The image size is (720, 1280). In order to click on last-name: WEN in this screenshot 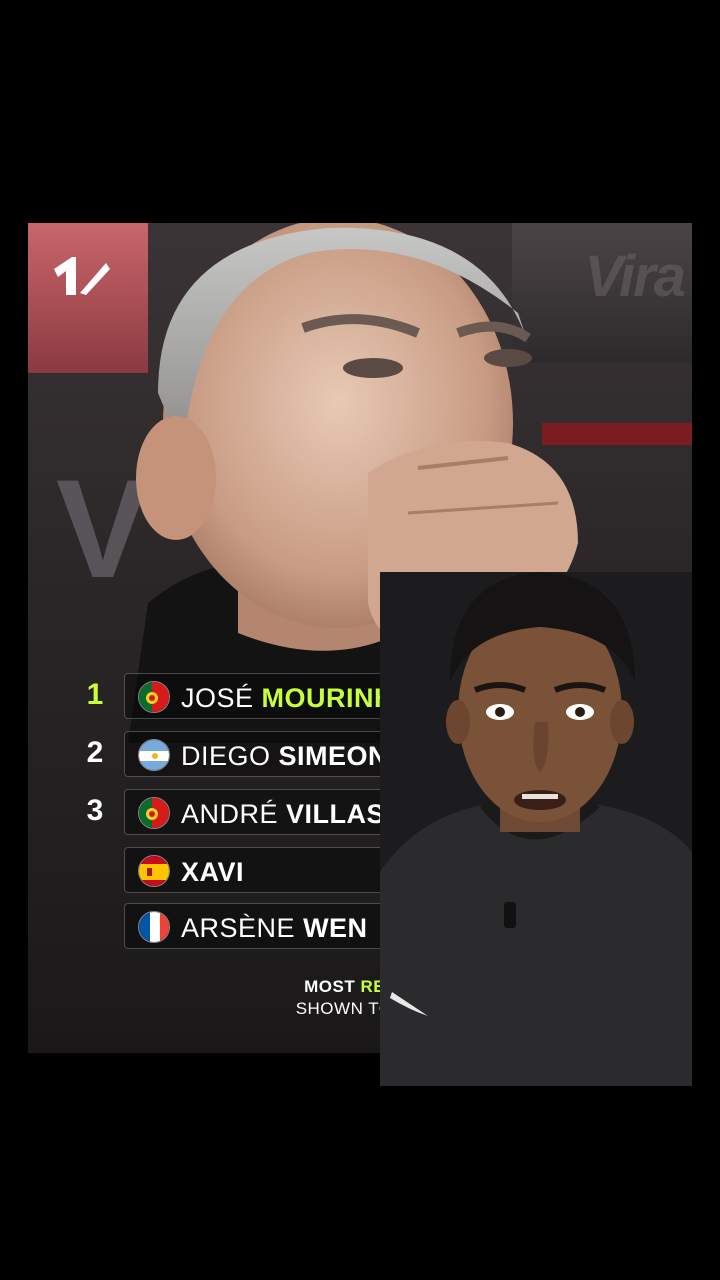, I will do `click(335, 928)`.